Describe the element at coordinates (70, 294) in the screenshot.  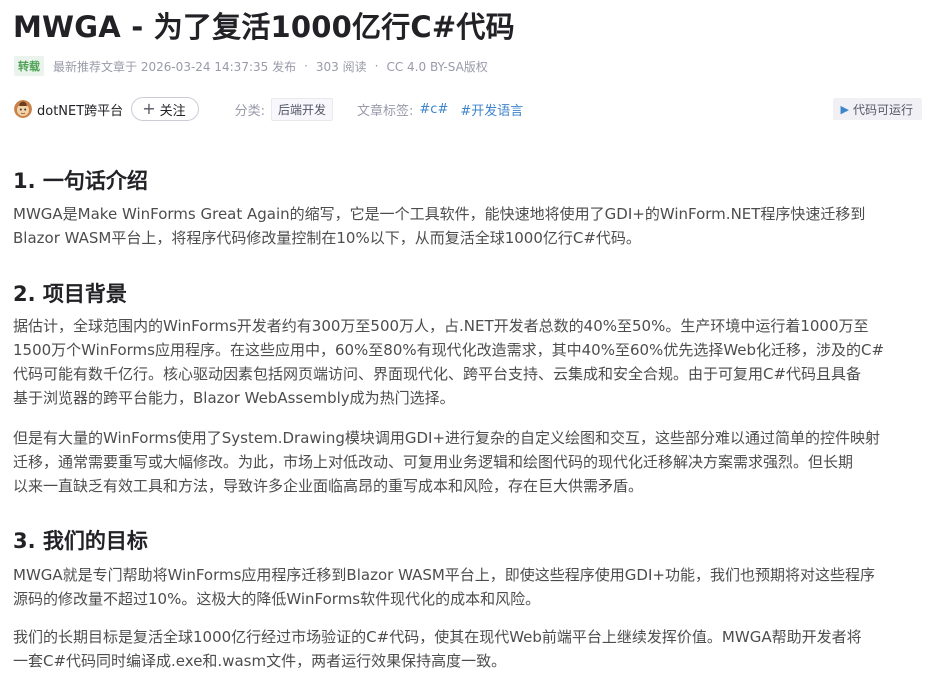
I see `section-heading: 2. 项目背景` at that location.